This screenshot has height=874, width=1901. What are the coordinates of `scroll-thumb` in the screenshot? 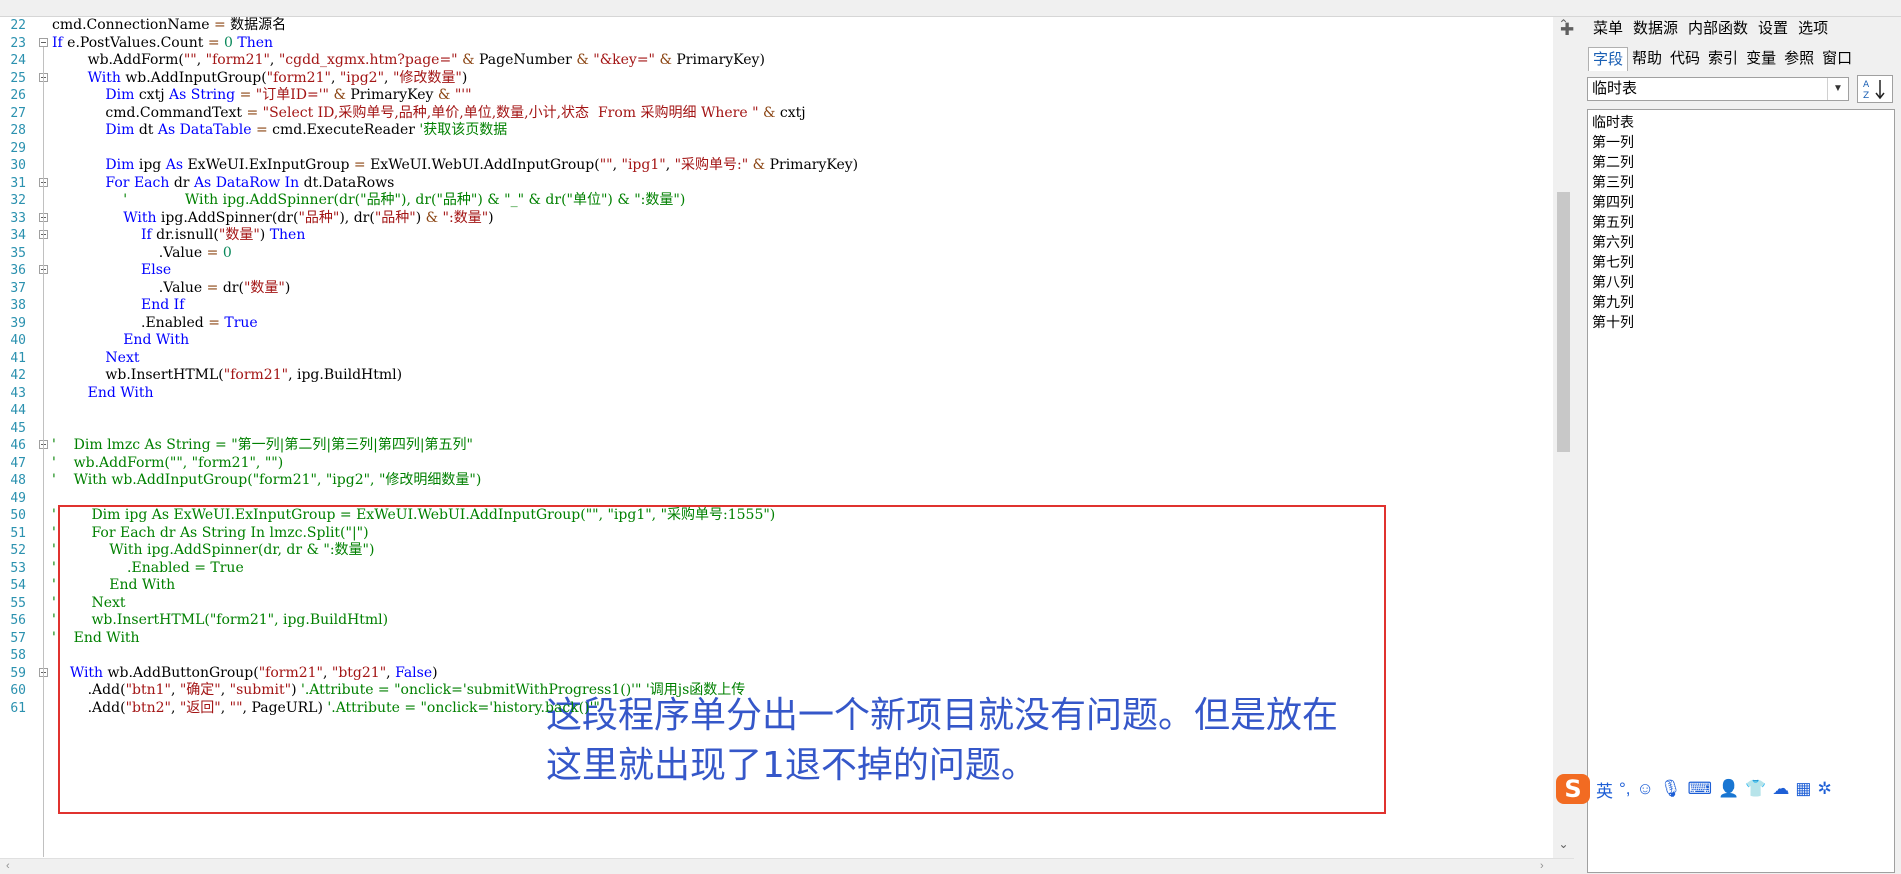 It's located at (1563, 322).